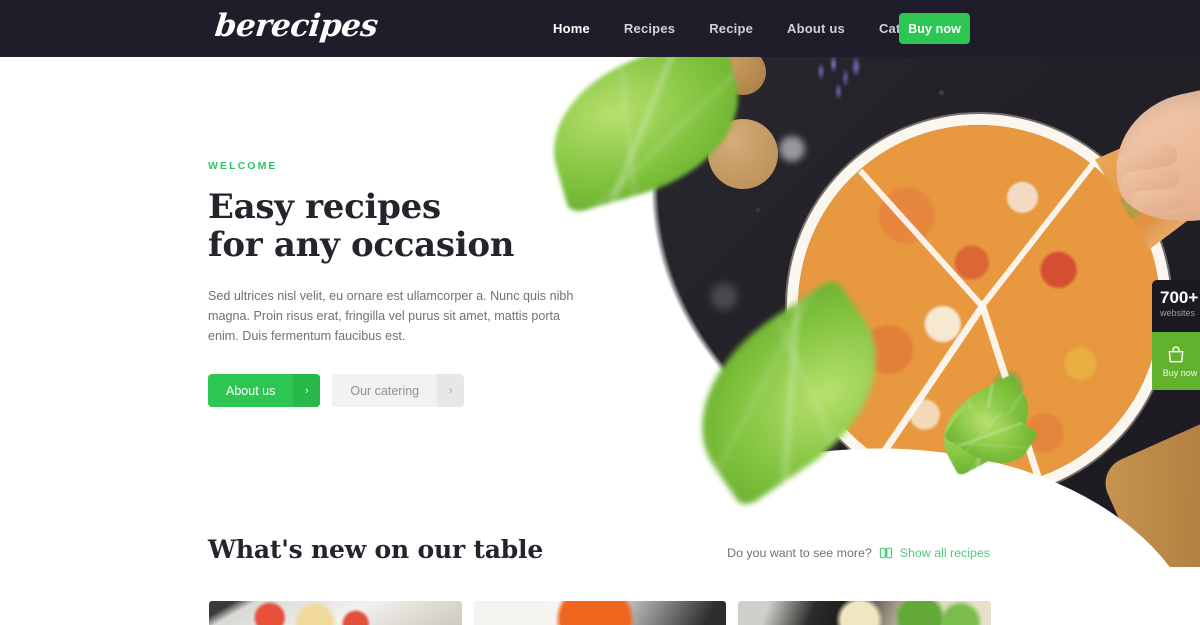  What do you see at coordinates (842, 86) in the screenshot?
I see `lavender-sprig` at bounding box center [842, 86].